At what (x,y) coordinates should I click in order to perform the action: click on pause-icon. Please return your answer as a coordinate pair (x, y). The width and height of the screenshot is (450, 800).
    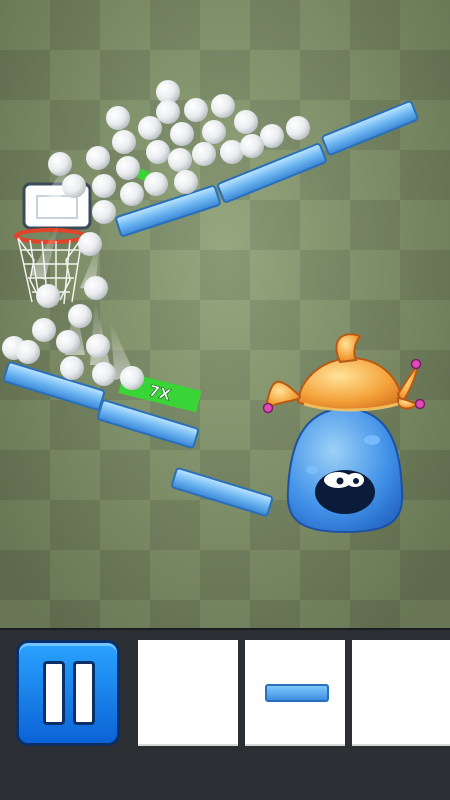
    Looking at the image, I should click on (68, 693).